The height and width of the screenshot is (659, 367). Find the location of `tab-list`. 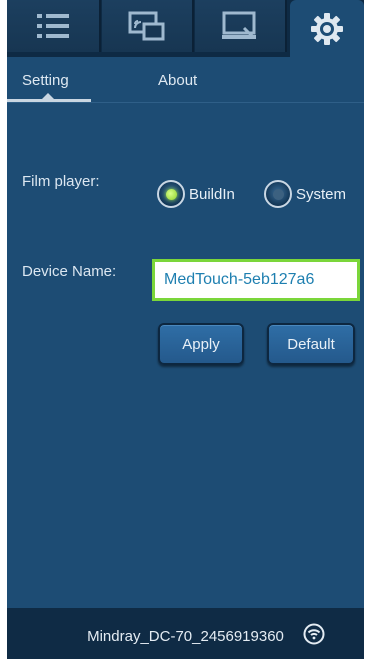

tab-list is located at coordinates (54, 26).